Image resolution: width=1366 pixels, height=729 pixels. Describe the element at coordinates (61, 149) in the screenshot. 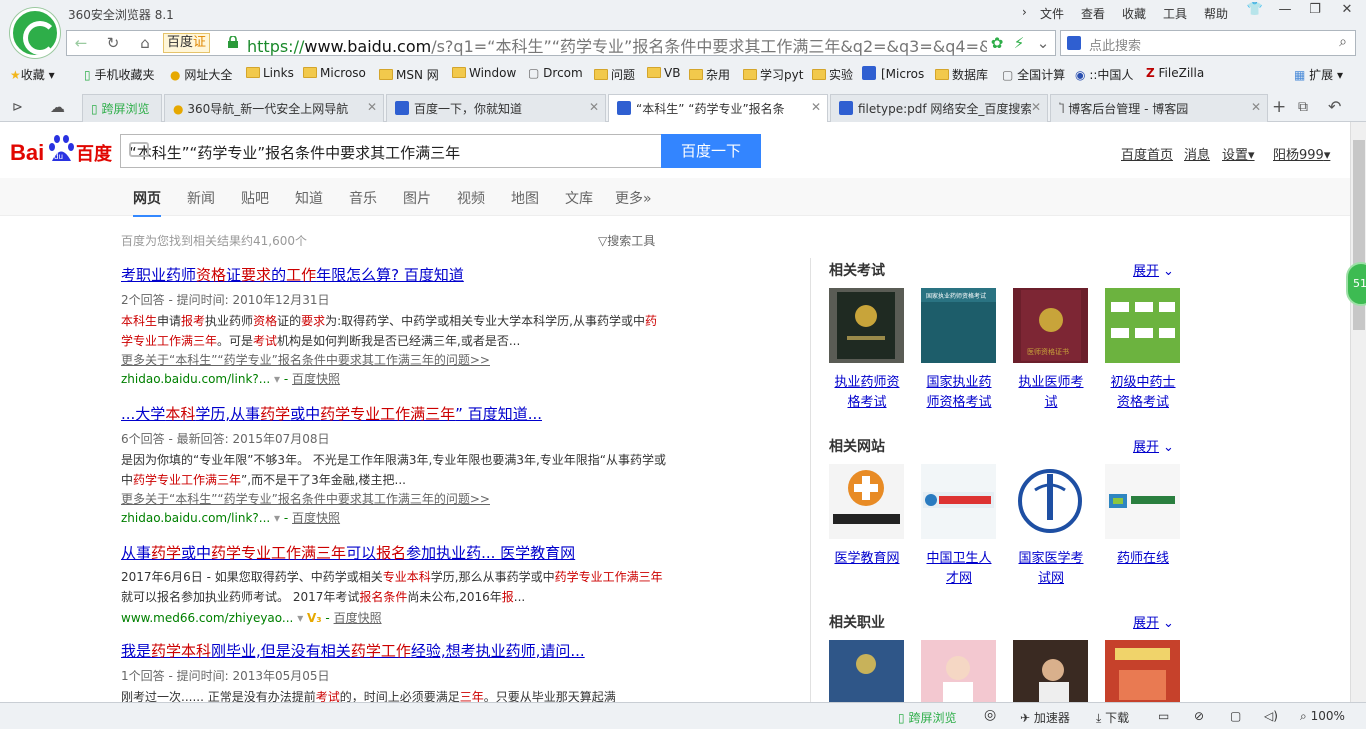

I see `baidu-logo: Bai du 百度` at that location.